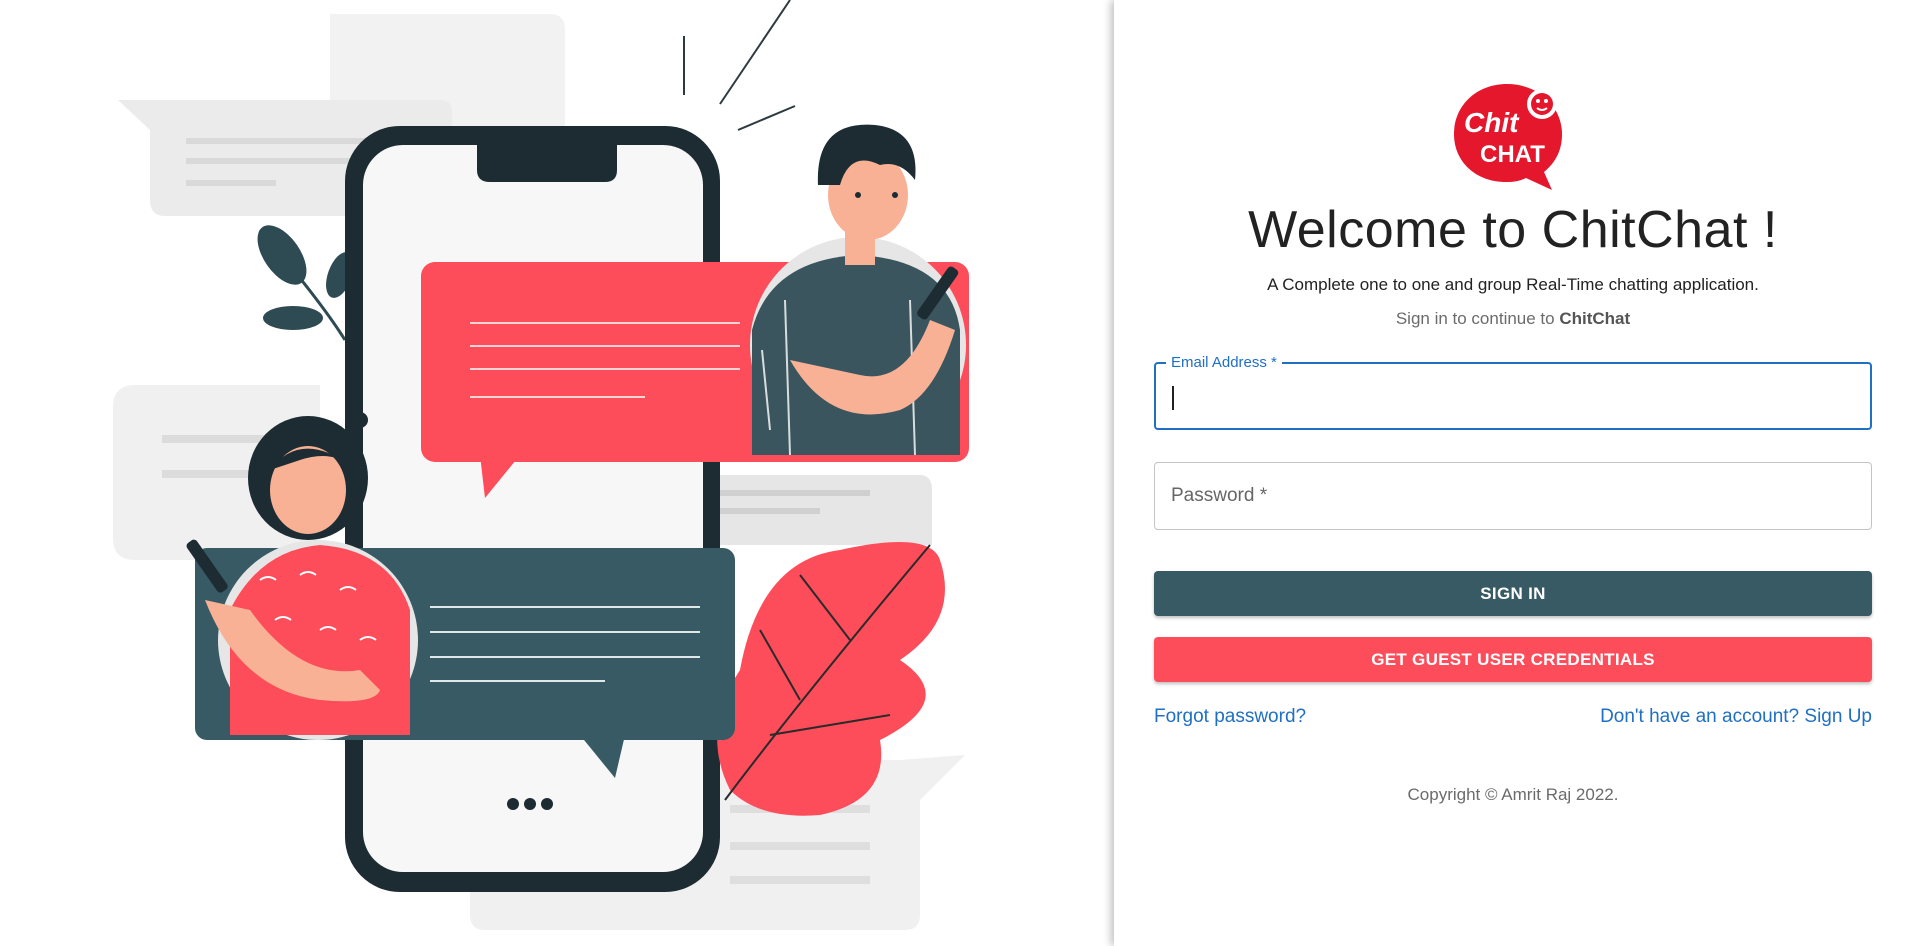 Image resolution: width=1912 pixels, height=946 pixels. What do you see at coordinates (1513, 396) in the screenshot?
I see `email-input` at bounding box center [1513, 396].